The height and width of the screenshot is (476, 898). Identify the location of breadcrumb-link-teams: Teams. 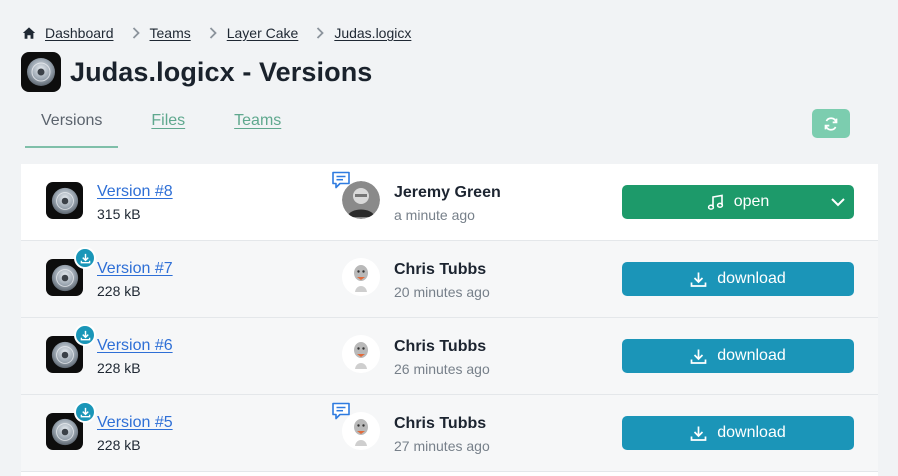
(170, 33).